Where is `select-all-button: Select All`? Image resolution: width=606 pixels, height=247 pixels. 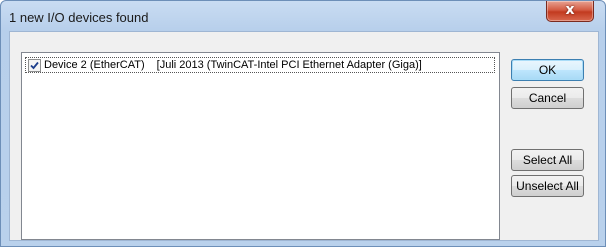
select-all-button: Select All is located at coordinates (547, 160).